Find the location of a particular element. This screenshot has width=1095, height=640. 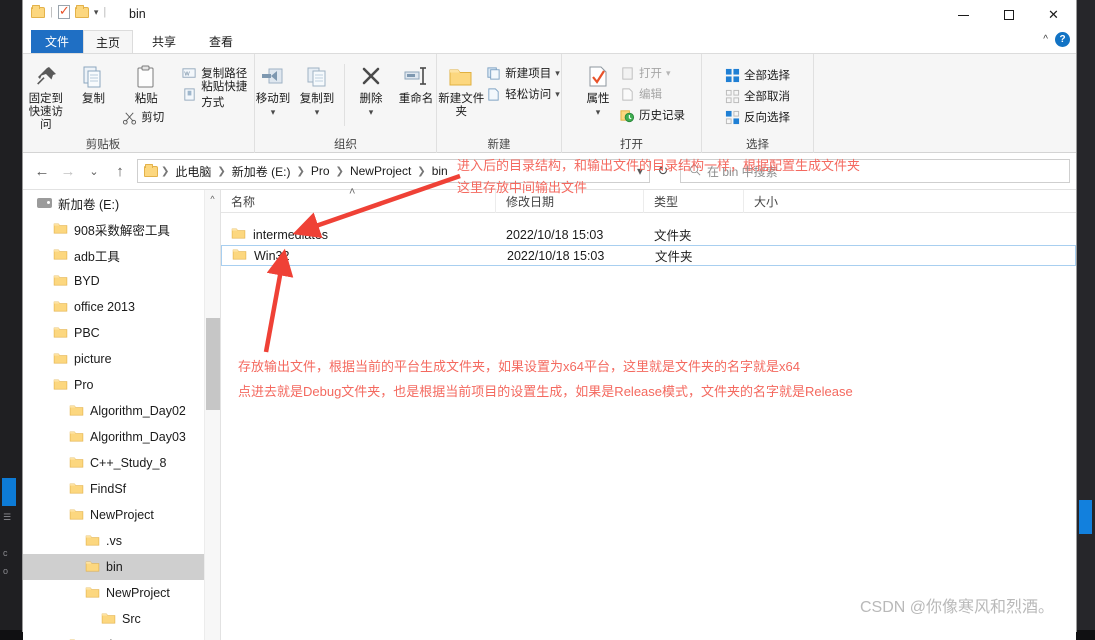

paste-button: 粘贴 is located at coordinates (146, 83).